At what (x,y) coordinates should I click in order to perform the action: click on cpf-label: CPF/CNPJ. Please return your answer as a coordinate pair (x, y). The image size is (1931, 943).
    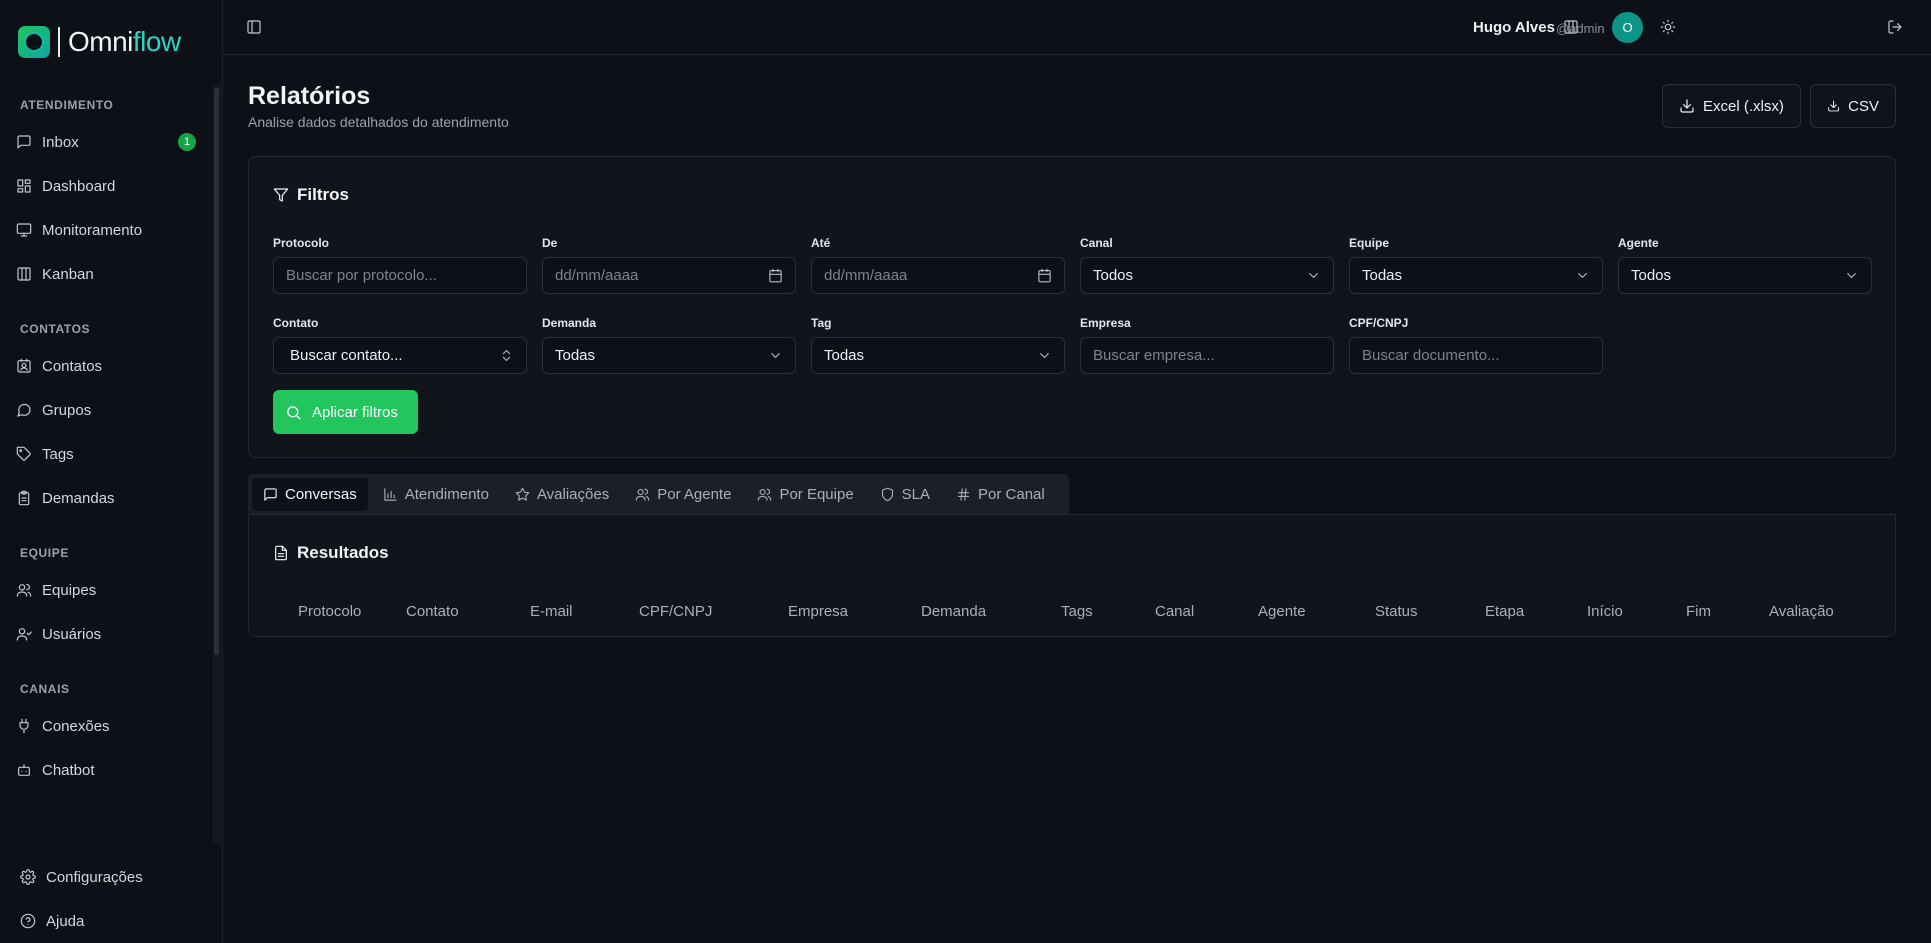
    Looking at the image, I should click on (1379, 323).